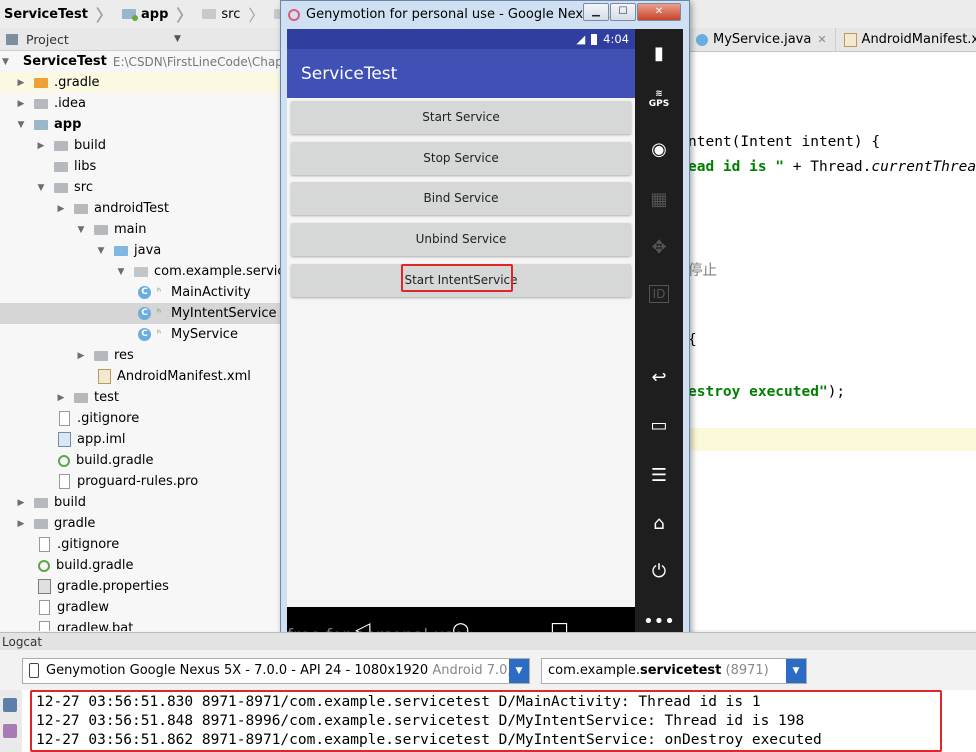  Describe the element at coordinates (140, 82) in the screenshot. I see `tree-item: ▶ .gradle` at that location.